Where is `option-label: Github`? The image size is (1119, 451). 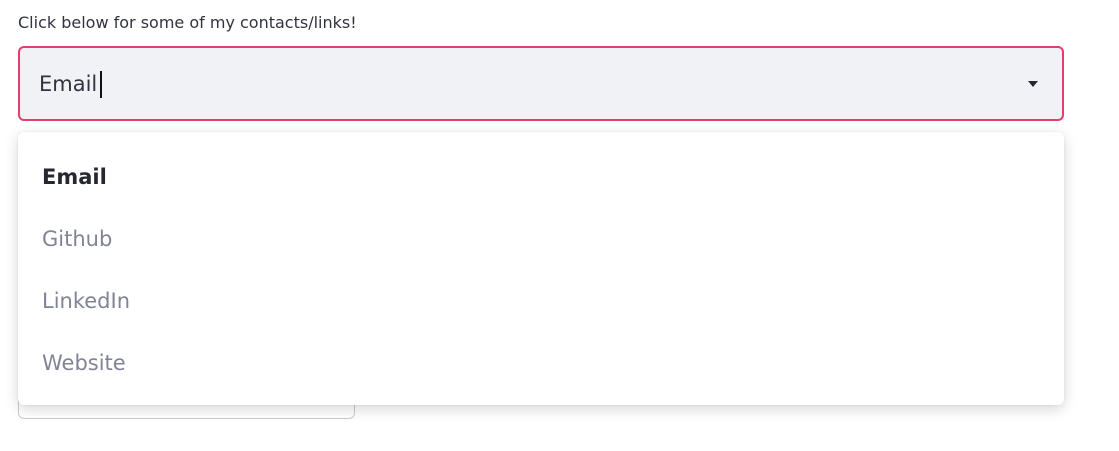 option-label: Github is located at coordinates (77, 239).